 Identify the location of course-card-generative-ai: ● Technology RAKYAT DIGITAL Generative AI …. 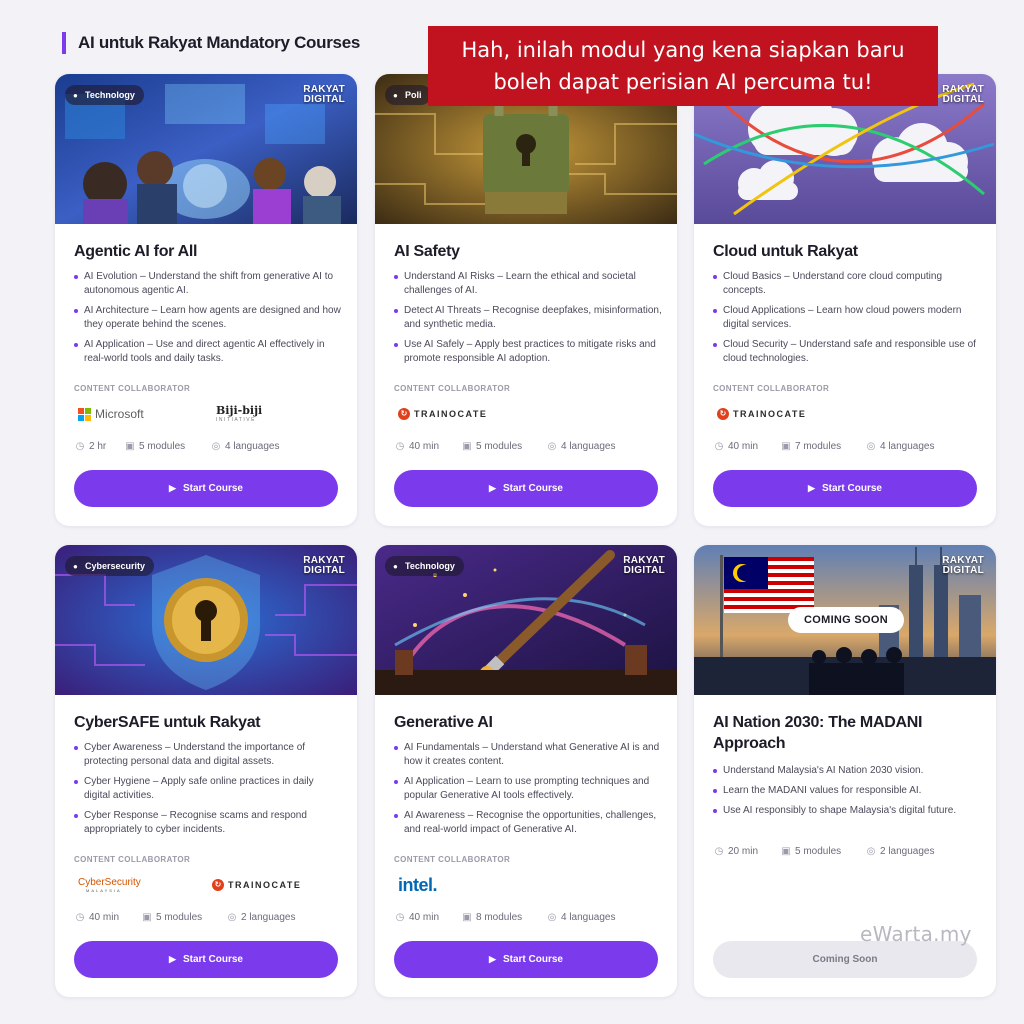
(526, 771).